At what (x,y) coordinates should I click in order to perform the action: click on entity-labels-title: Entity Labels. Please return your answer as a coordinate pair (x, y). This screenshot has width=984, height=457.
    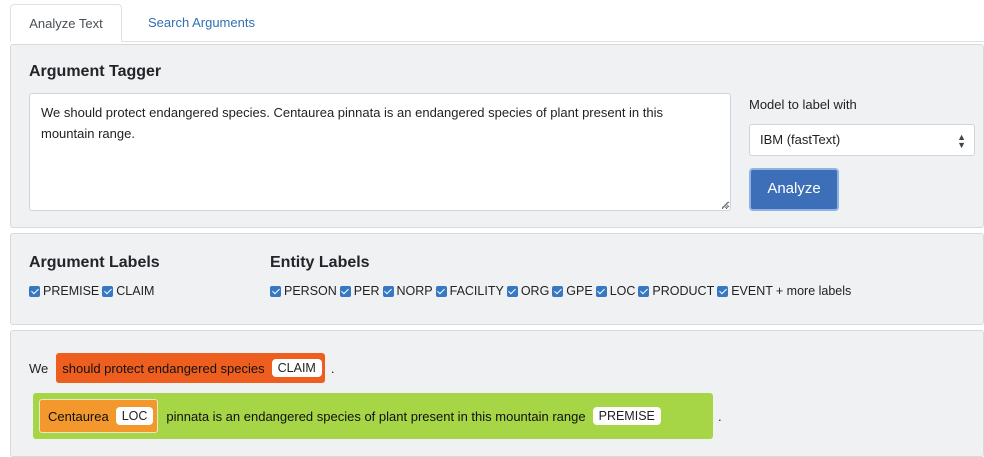
    Looking at the image, I should click on (320, 262).